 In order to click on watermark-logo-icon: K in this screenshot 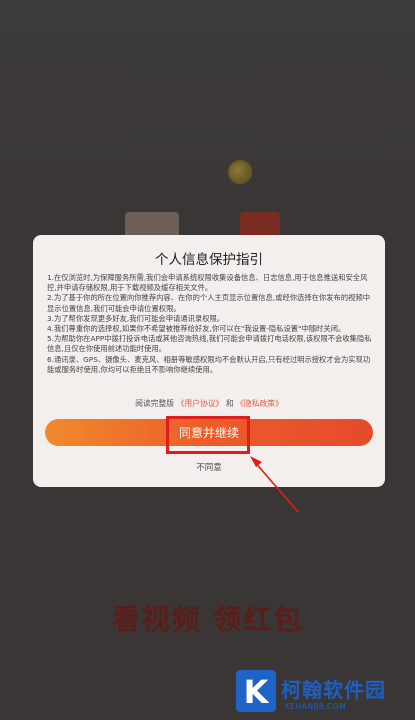, I will do `click(256, 691)`.